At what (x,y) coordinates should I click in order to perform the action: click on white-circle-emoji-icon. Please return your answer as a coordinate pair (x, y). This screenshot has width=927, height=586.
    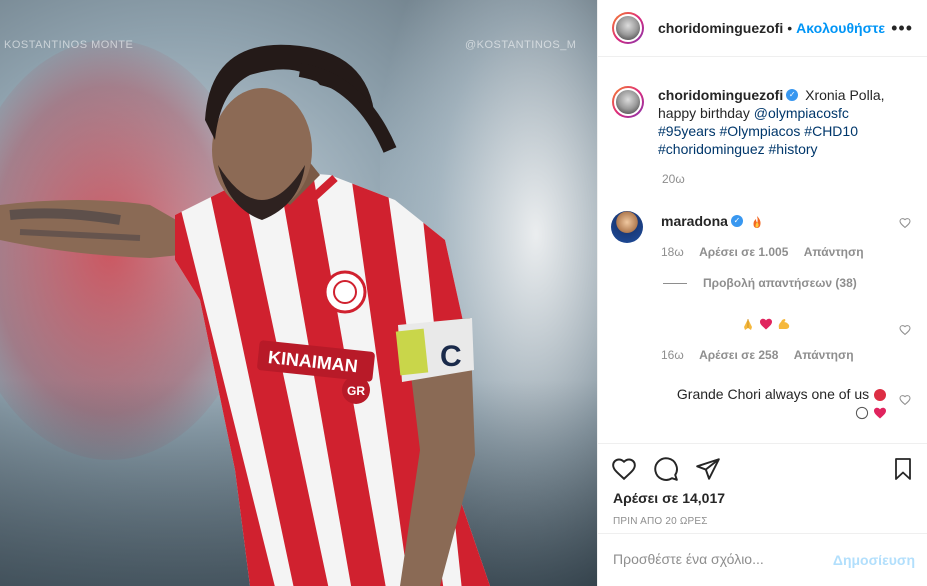
    Looking at the image, I should click on (862, 413).